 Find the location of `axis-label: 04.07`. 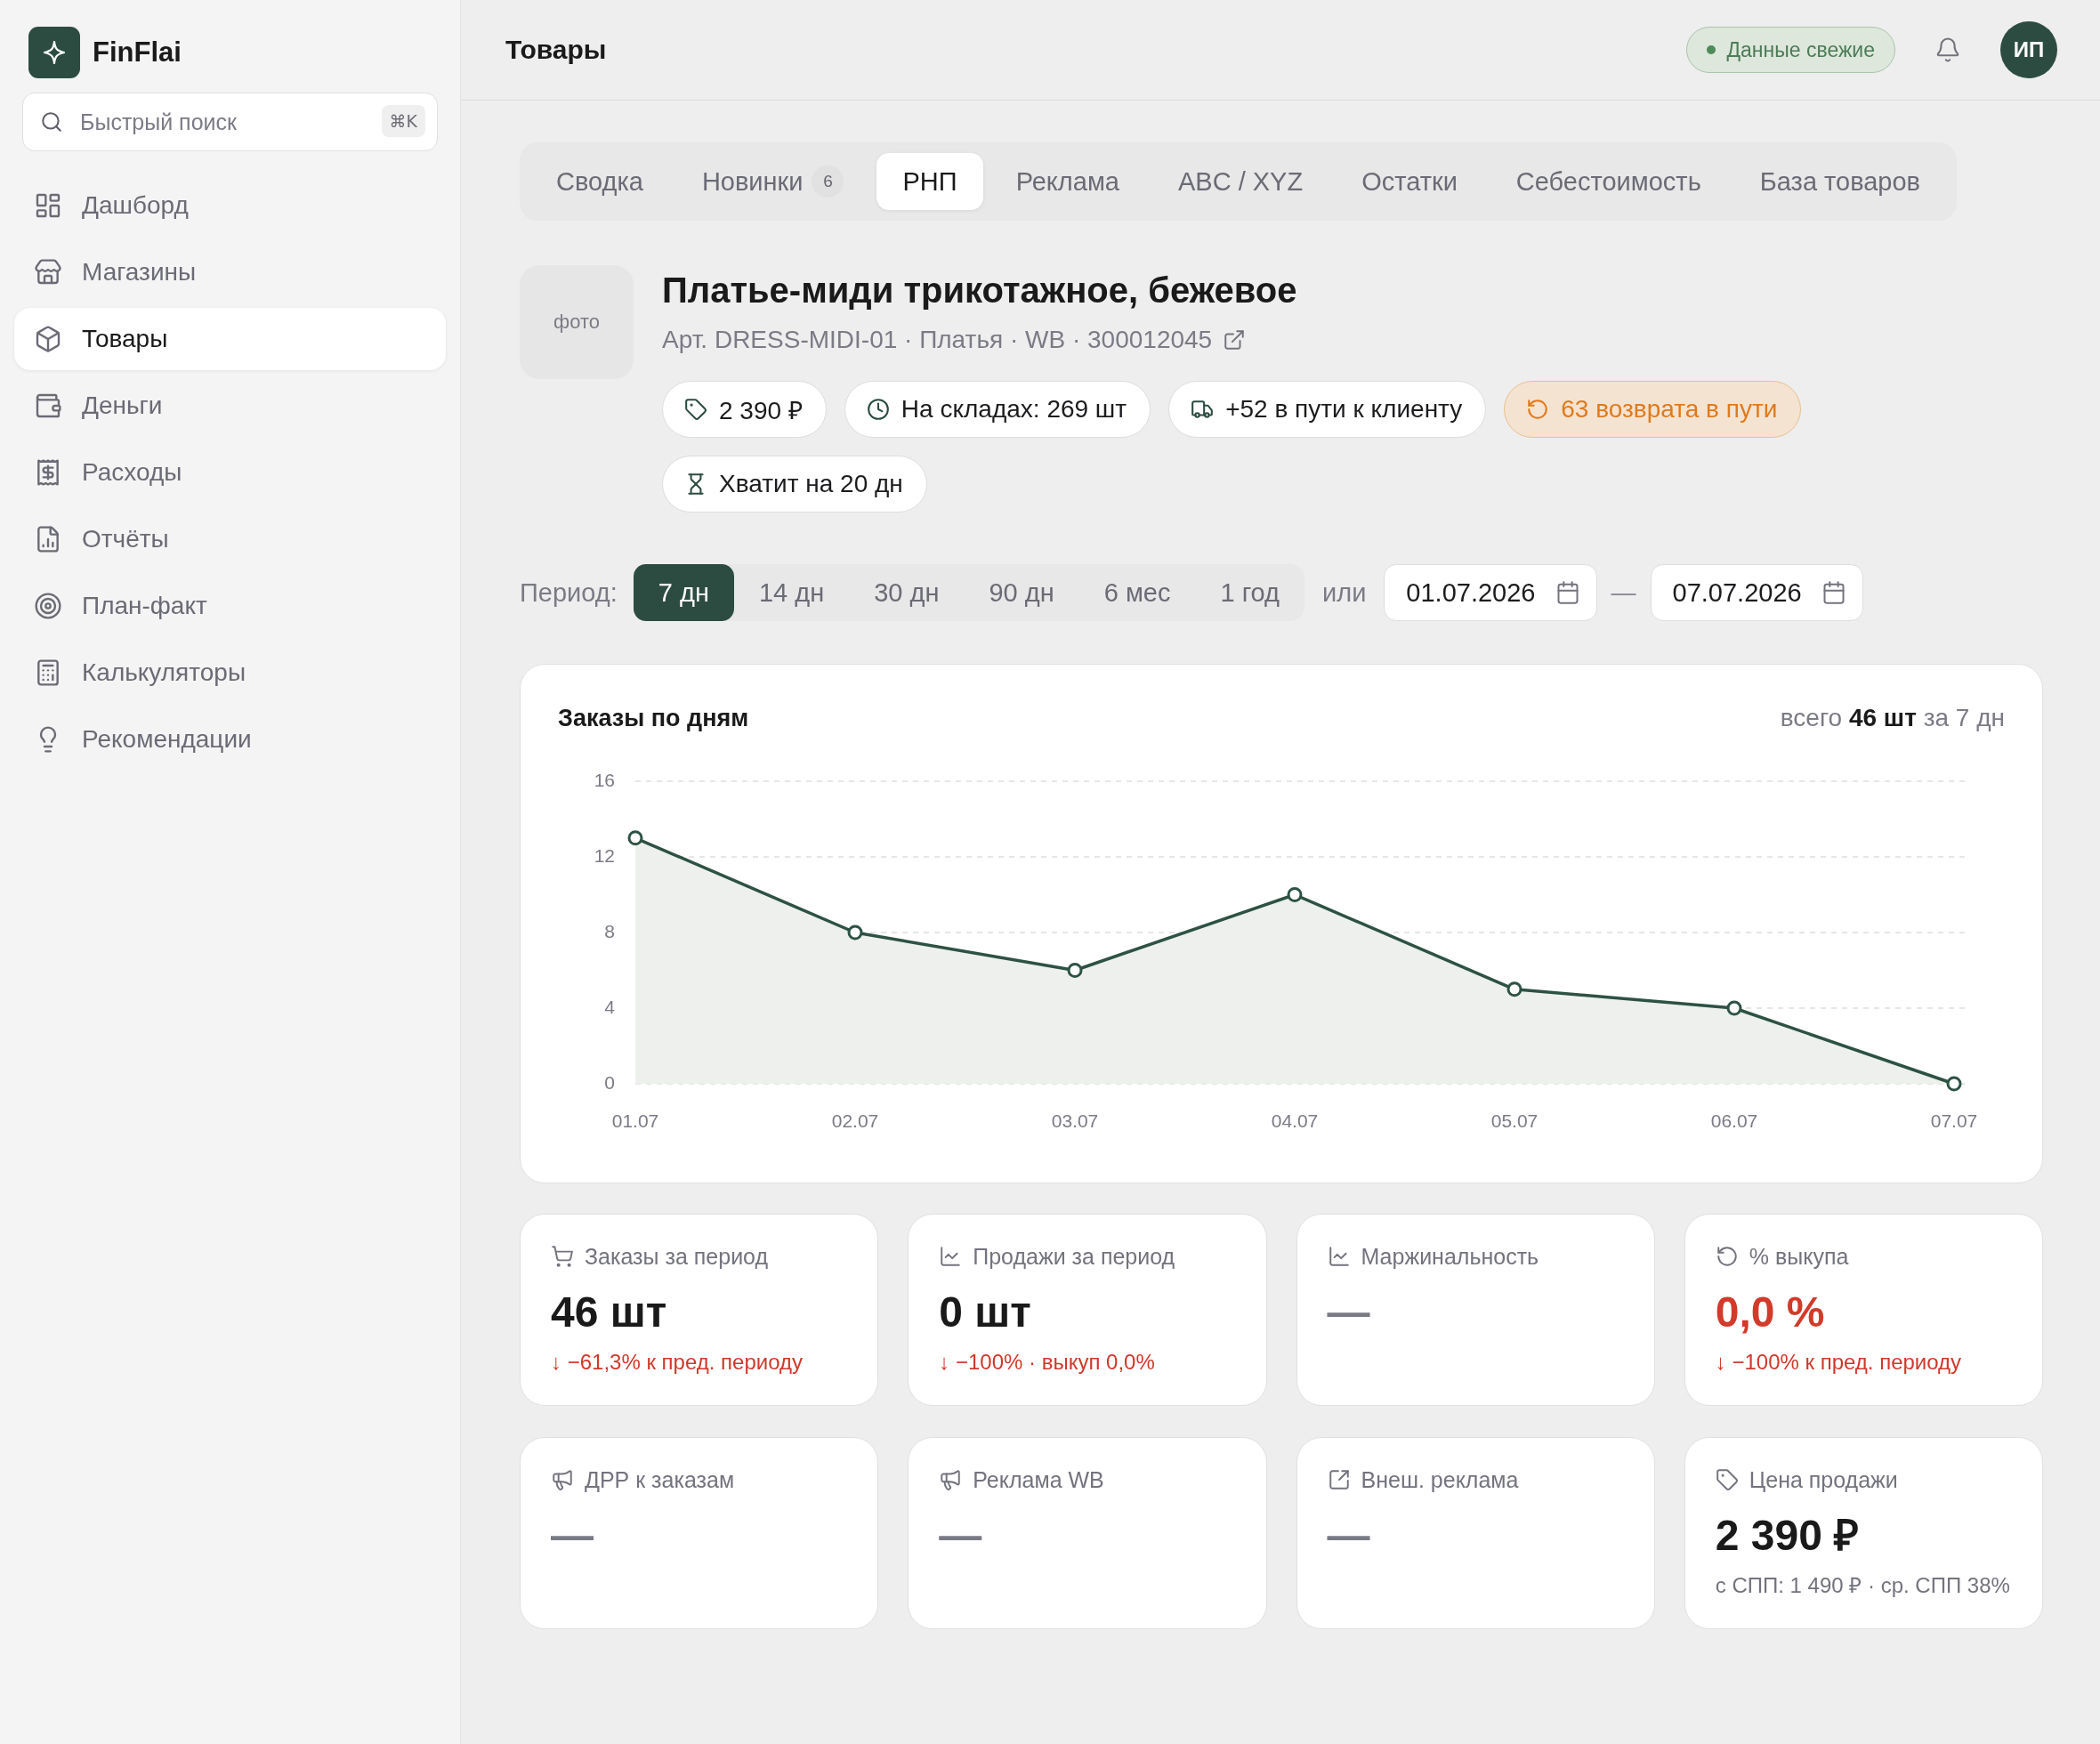

axis-label: 04.07 is located at coordinates (1295, 1120).